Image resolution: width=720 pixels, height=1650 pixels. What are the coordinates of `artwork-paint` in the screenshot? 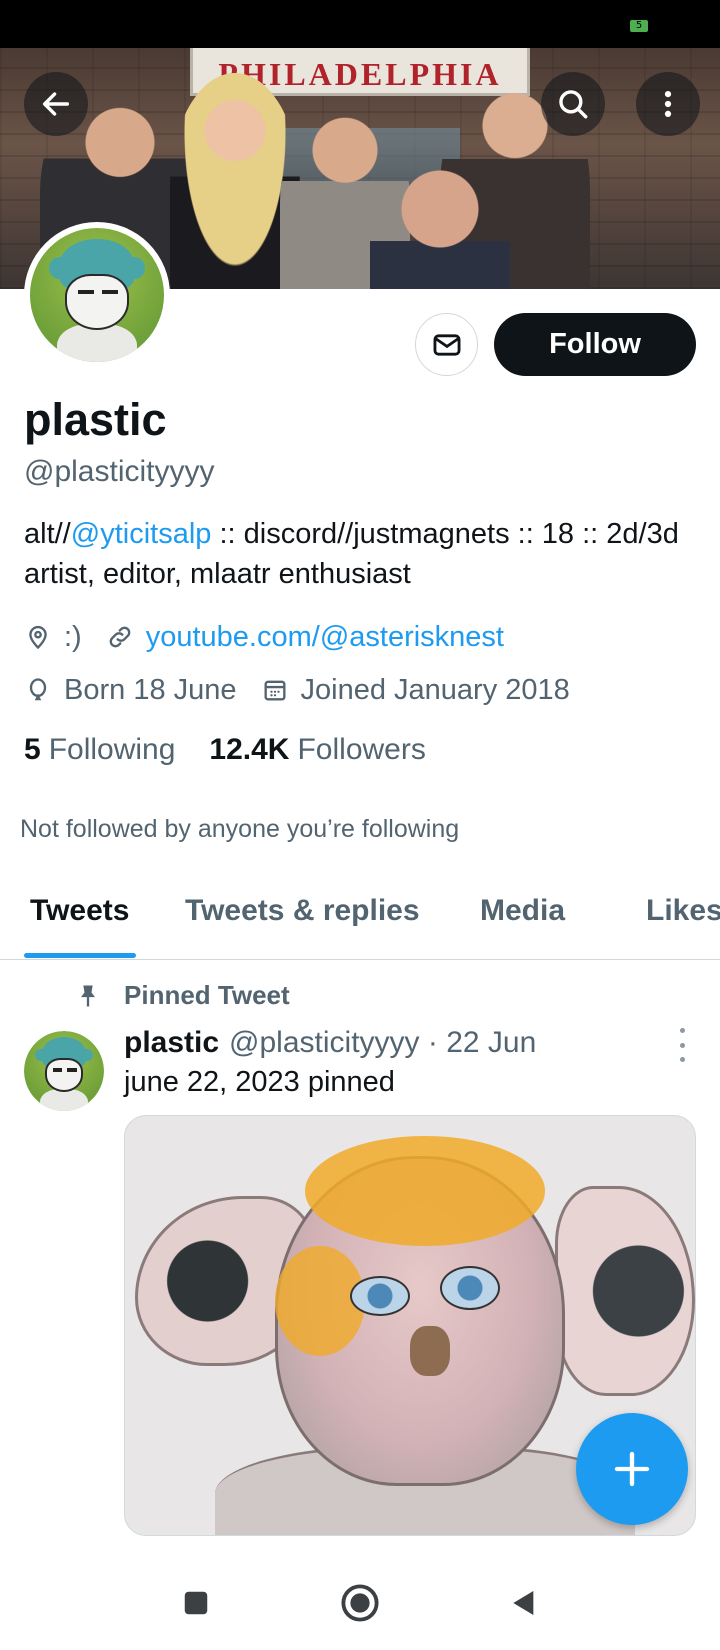 It's located at (425, 1191).